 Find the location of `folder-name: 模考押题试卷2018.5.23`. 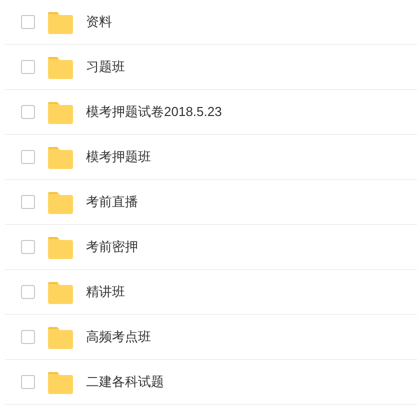

folder-name: 模考押题试卷2018.5.23 is located at coordinates (154, 112).